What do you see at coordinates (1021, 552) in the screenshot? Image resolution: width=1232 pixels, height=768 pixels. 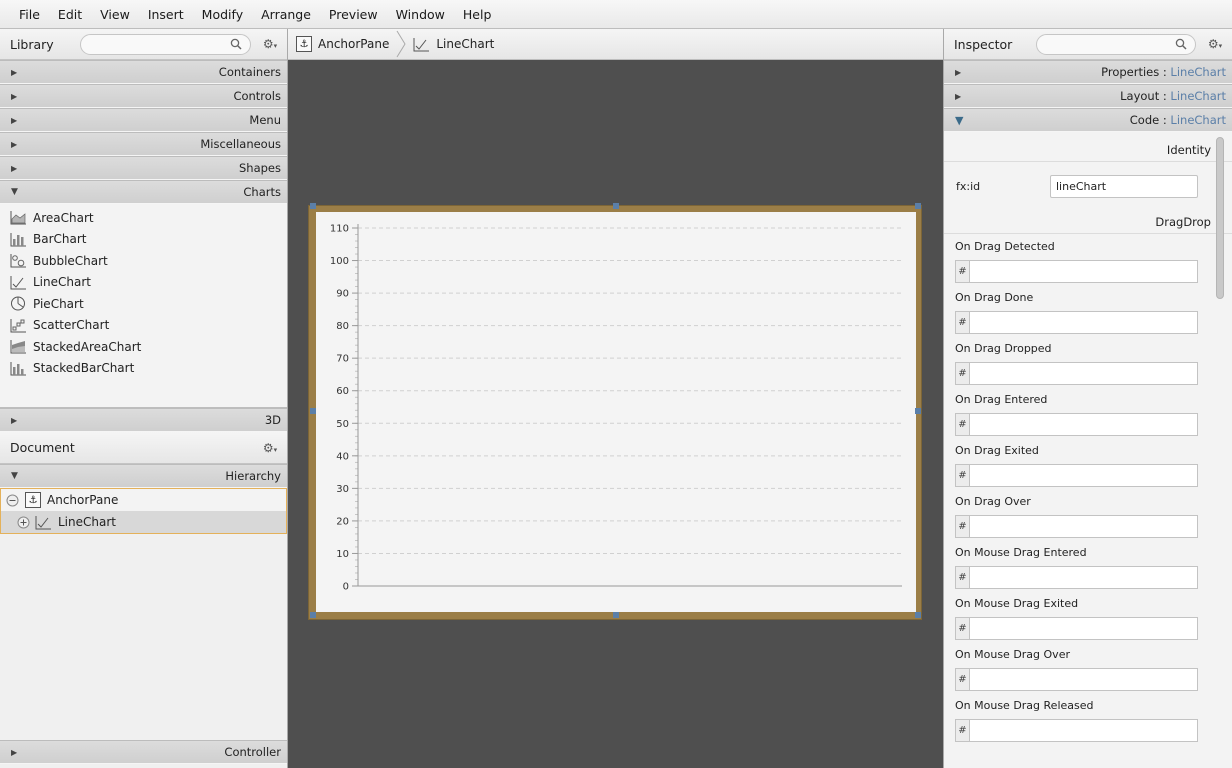 I see `event-handler-label: On Mouse Drag Entered` at bounding box center [1021, 552].